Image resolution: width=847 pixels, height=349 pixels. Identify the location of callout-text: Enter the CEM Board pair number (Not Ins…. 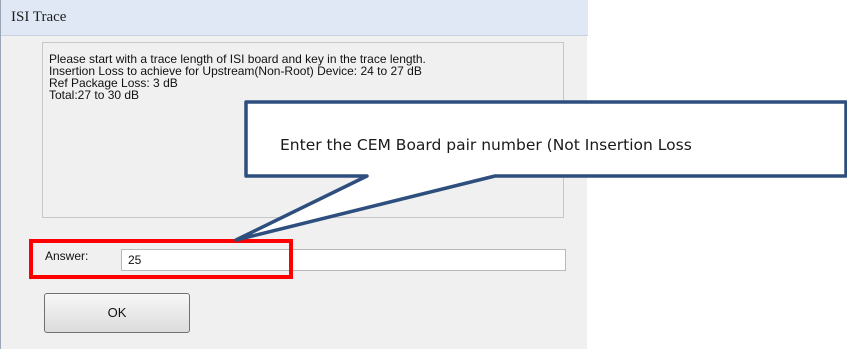
(486, 145).